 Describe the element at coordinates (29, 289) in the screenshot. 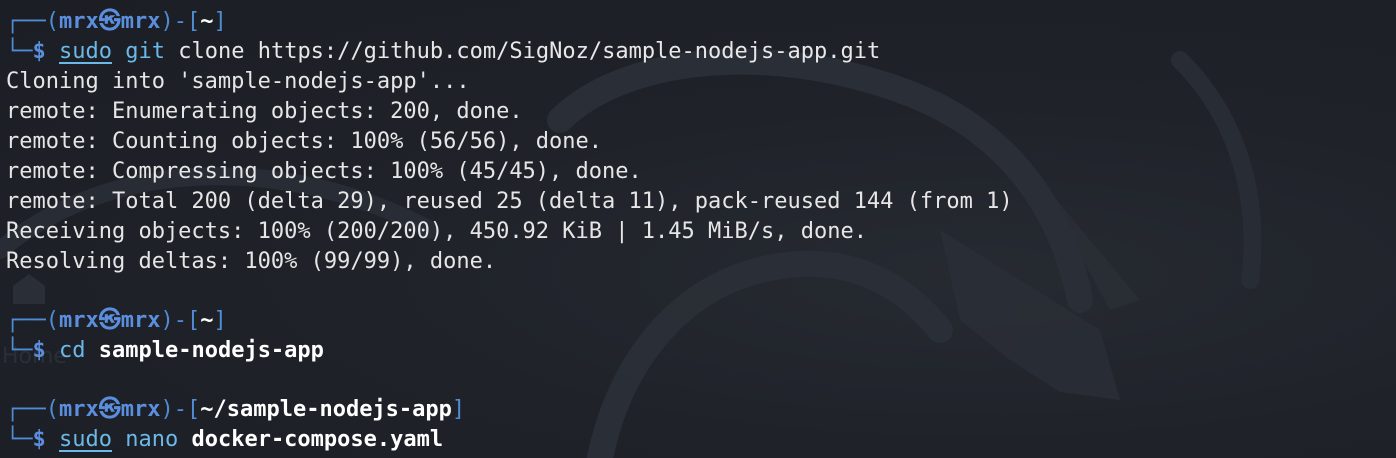

I see `home-folder-icon` at that location.